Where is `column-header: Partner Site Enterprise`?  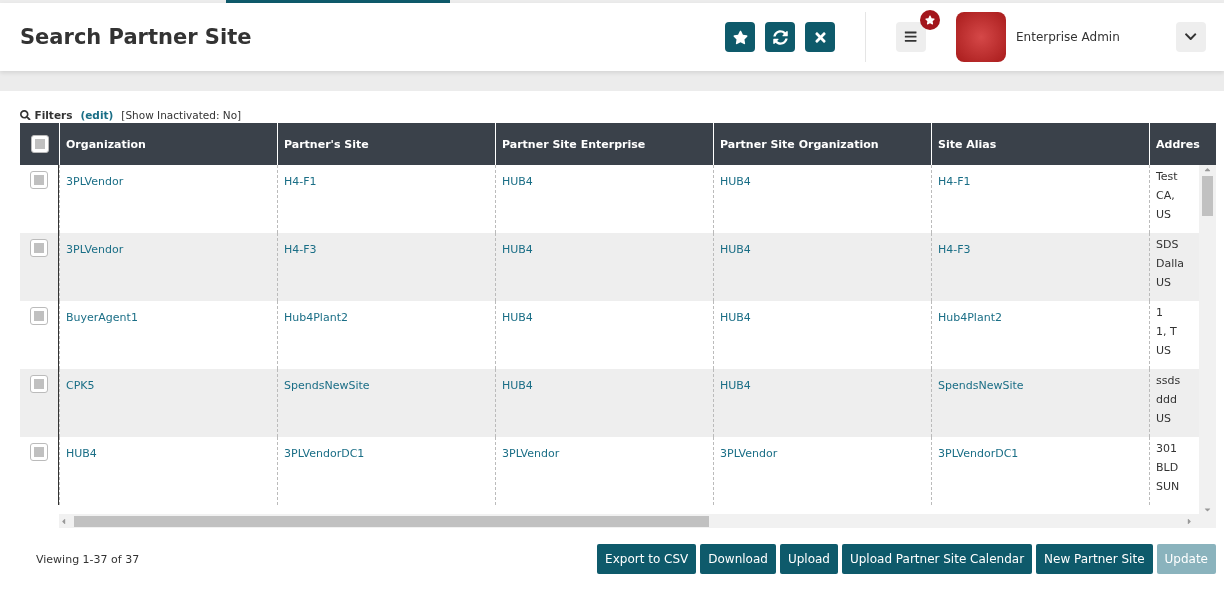
column-header: Partner Site Enterprise is located at coordinates (574, 144).